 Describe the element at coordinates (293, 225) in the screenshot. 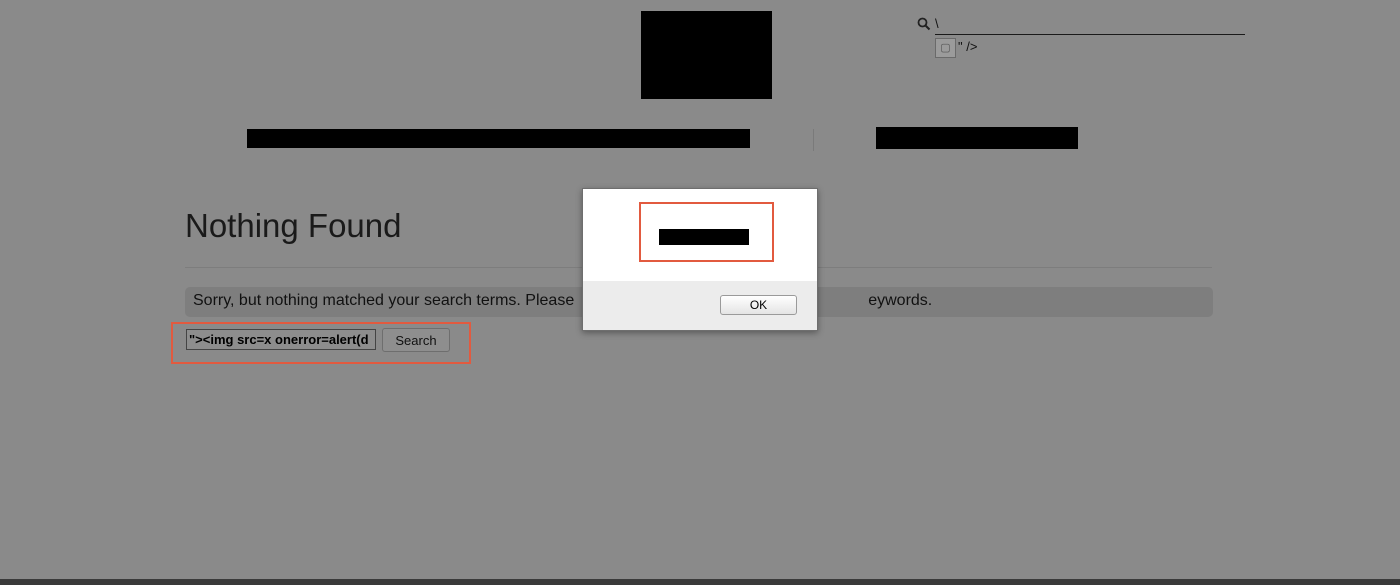

I see `page-title: Nothing Found` at that location.